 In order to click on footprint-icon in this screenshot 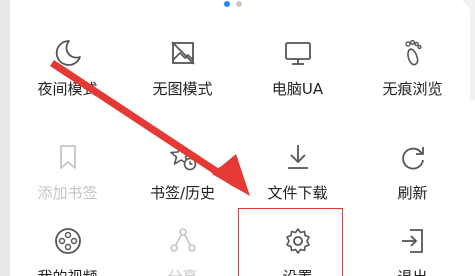, I will do `click(413, 53)`.